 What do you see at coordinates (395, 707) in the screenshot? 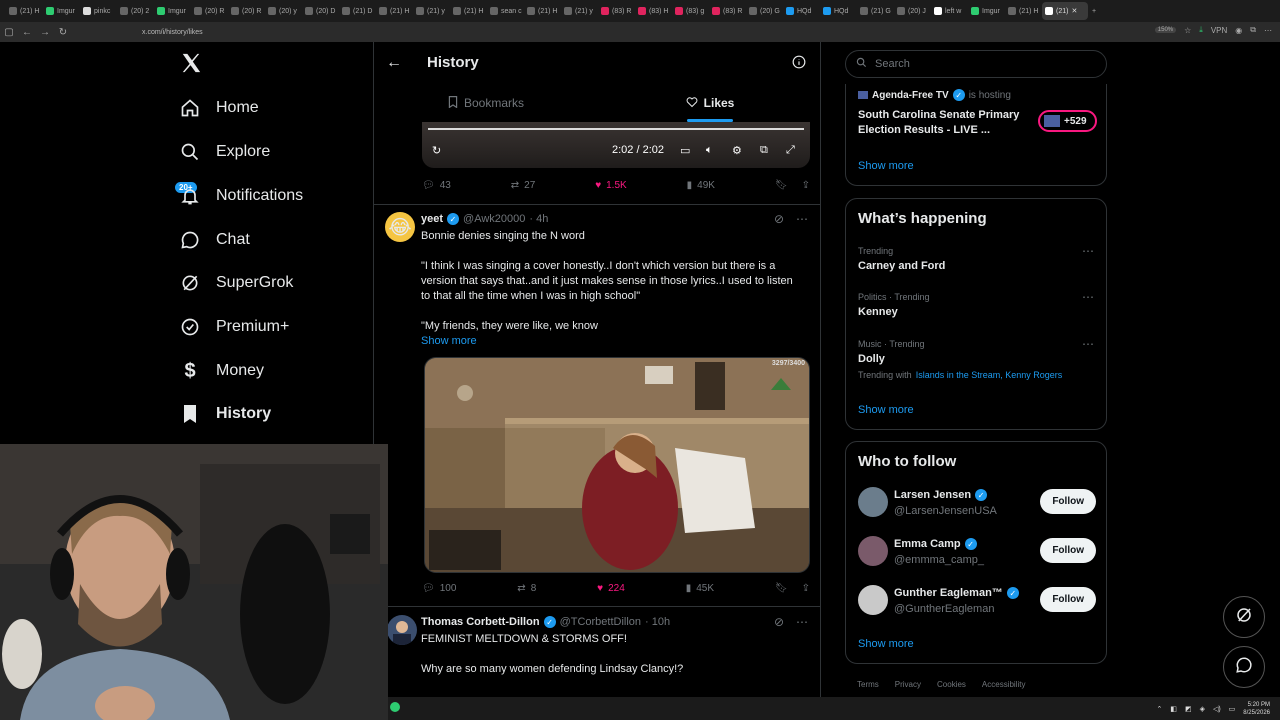
I see `app-icon` at bounding box center [395, 707].